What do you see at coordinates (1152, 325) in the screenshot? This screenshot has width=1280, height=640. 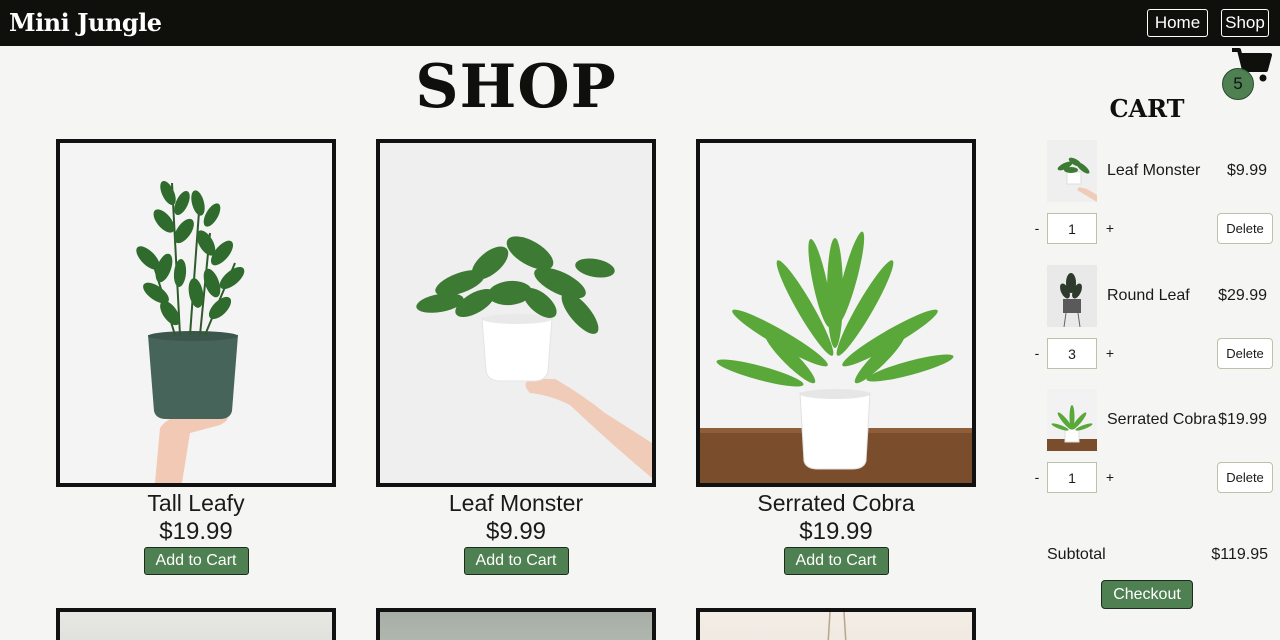 I see `cart-item: Round Leaf $29.99 - + Delete` at bounding box center [1152, 325].